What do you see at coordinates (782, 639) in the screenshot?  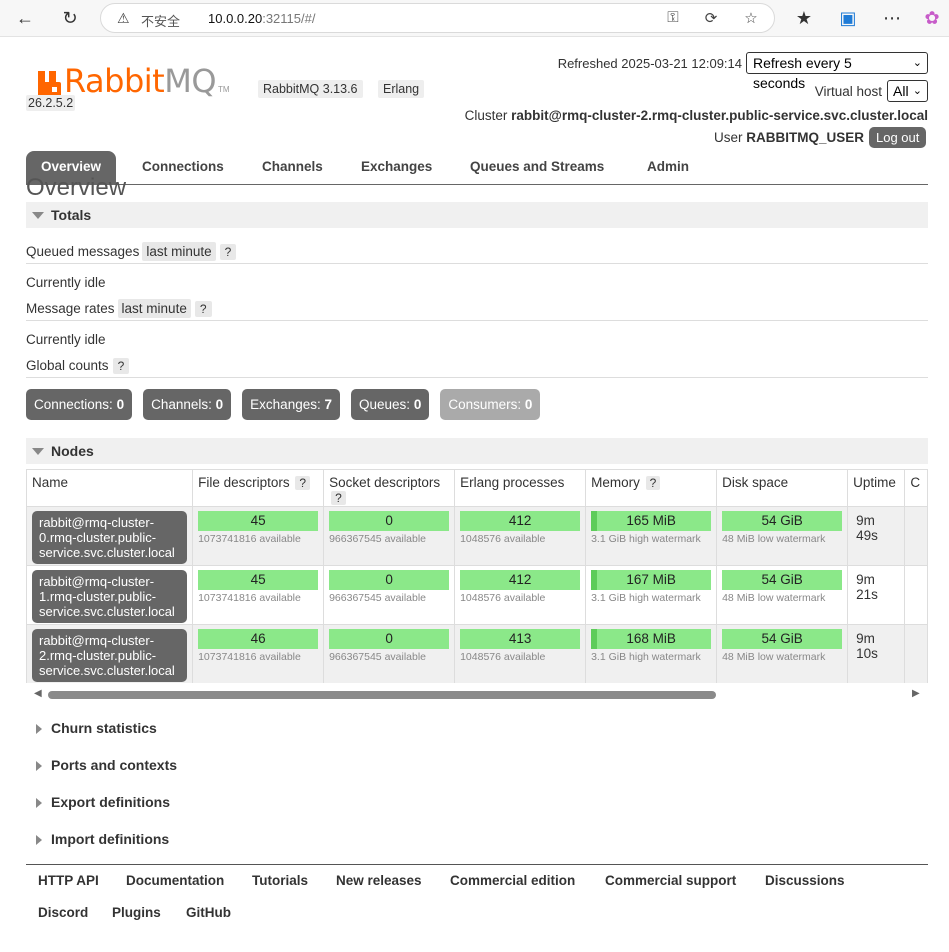 I see `usage-bar: 54 GiB` at bounding box center [782, 639].